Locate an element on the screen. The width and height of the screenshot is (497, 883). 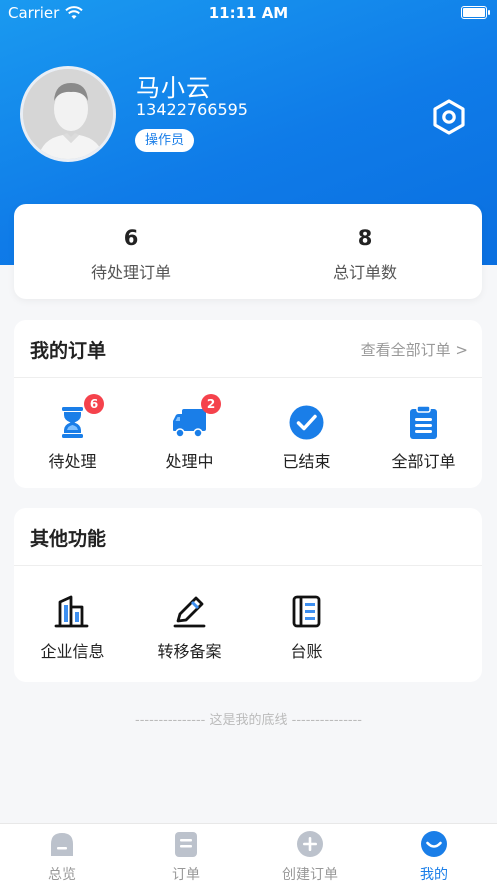
all-orders-label: 全部订单 is located at coordinates (423, 461).